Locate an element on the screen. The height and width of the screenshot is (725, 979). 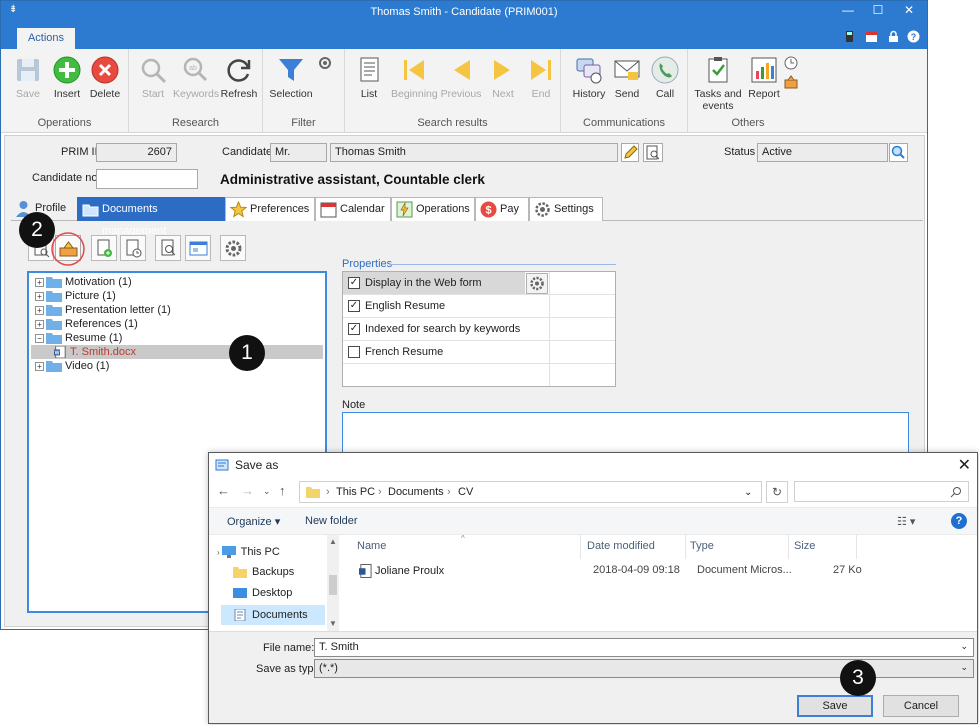
lock-icon is located at coordinates (893, 36).